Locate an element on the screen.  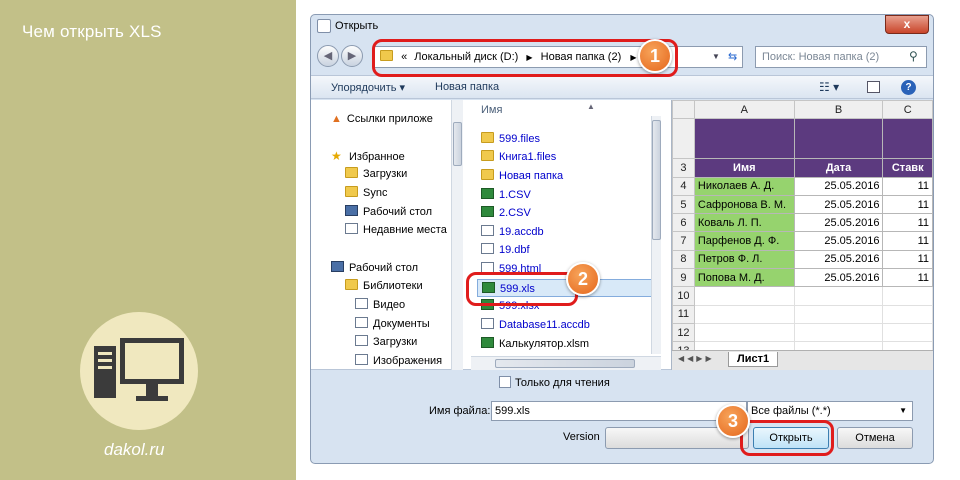
sheet-nav-arrows-icon: ◀◀▶▶ is located at coordinates (696, 358).